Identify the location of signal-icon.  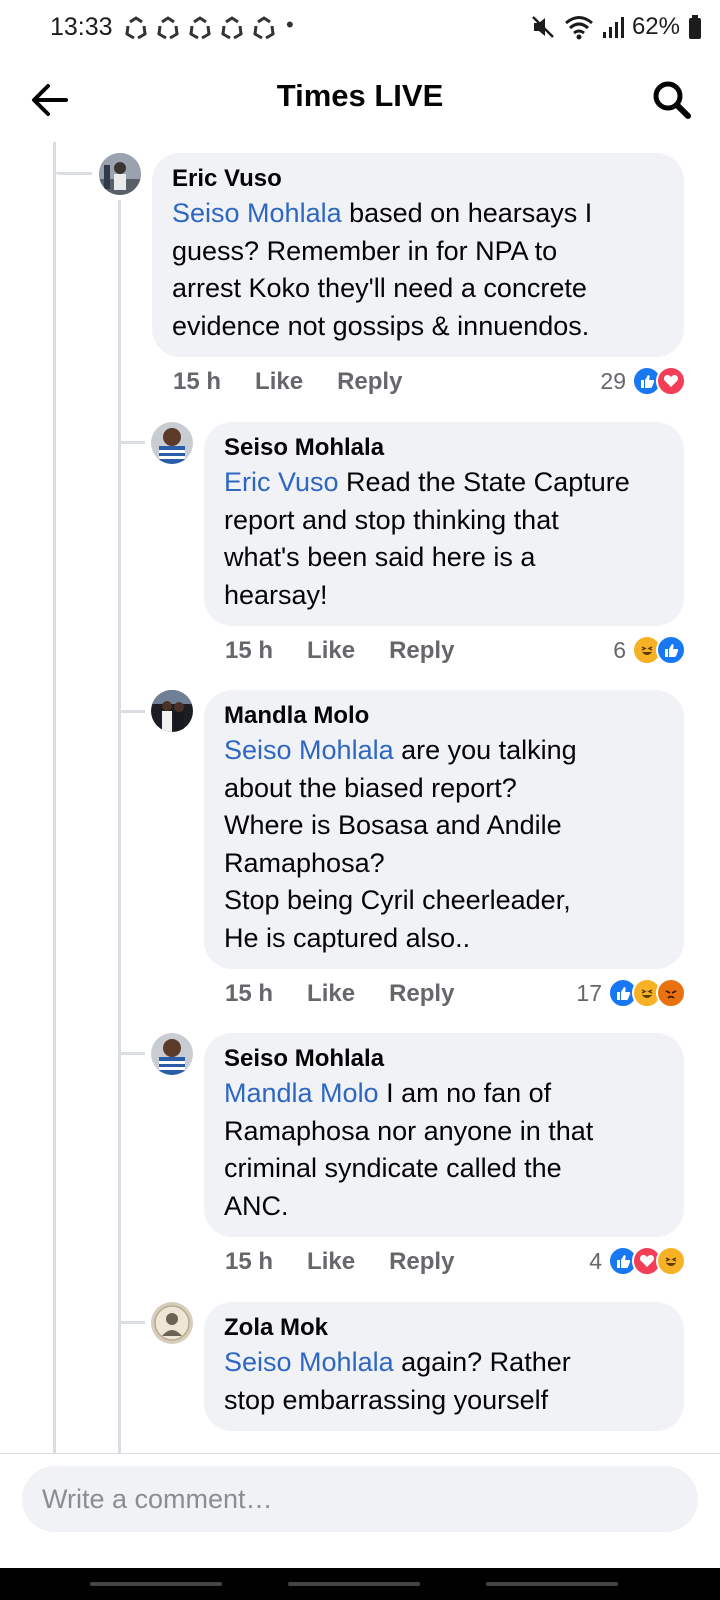
(613, 27).